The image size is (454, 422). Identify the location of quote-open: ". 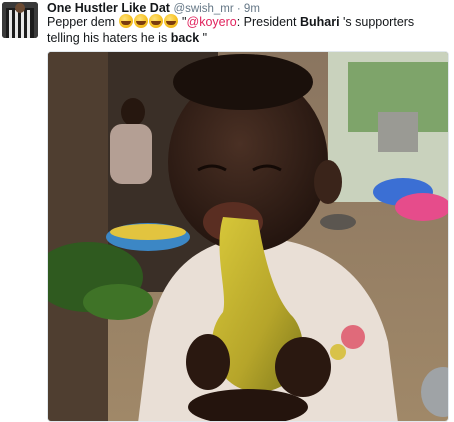
(182, 22).